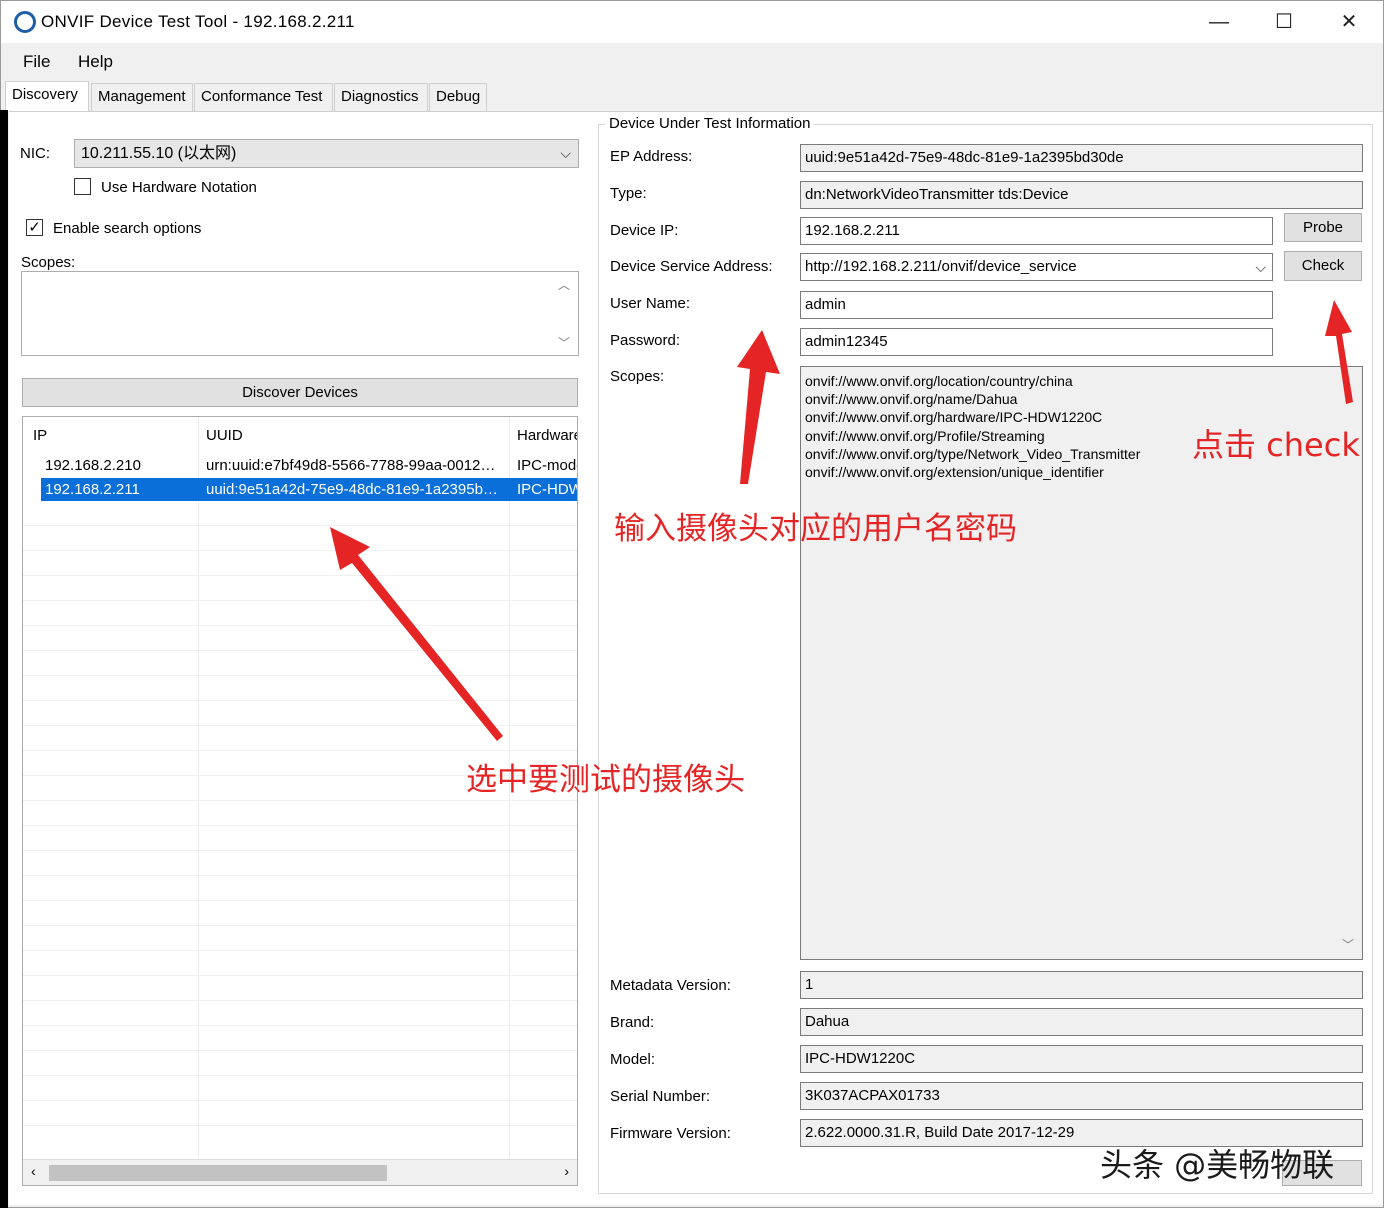 This screenshot has width=1386, height=1208. What do you see at coordinates (758, 407) in the screenshot?
I see `arrow-enter-credentials` at bounding box center [758, 407].